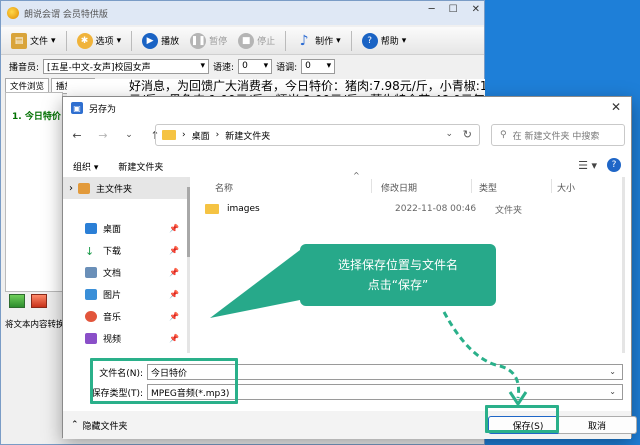 Image resolution: width=640 pixels, height=445 pixels. Describe the element at coordinates (397, 265) in the screenshot. I see `callout-line: 选择保存位置与文件名` at that location.